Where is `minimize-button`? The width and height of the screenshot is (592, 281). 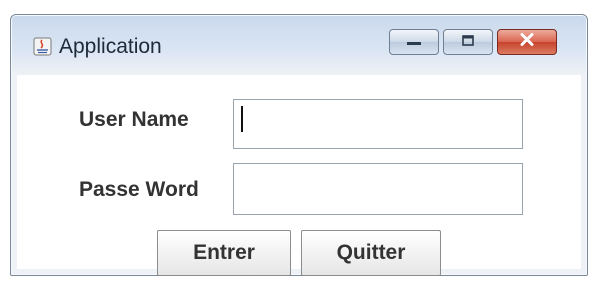
minimize-button is located at coordinates (414, 42).